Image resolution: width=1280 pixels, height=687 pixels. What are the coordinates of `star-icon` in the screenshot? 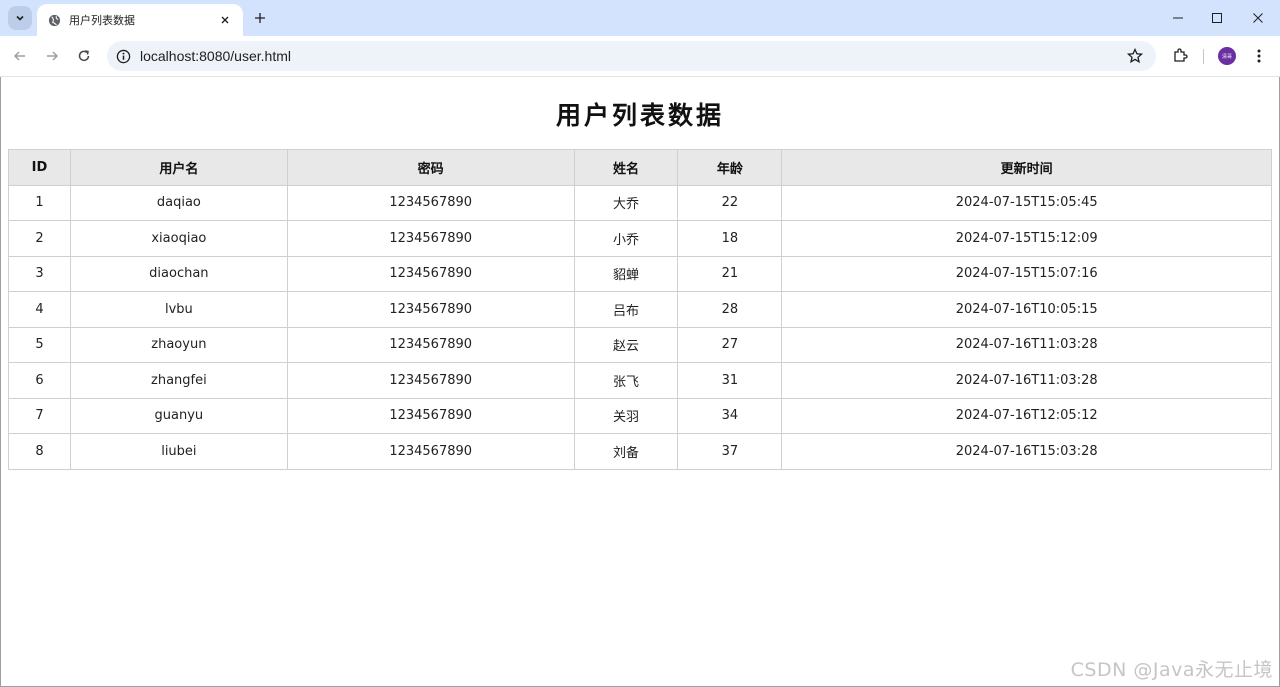 It's located at (1135, 56).